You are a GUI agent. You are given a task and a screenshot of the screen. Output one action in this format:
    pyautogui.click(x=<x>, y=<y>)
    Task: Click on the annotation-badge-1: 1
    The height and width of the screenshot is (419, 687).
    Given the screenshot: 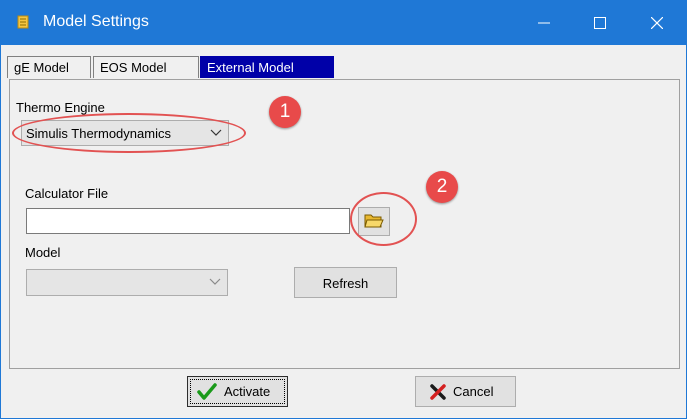 What is the action you would take?
    pyautogui.click(x=285, y=112)
    